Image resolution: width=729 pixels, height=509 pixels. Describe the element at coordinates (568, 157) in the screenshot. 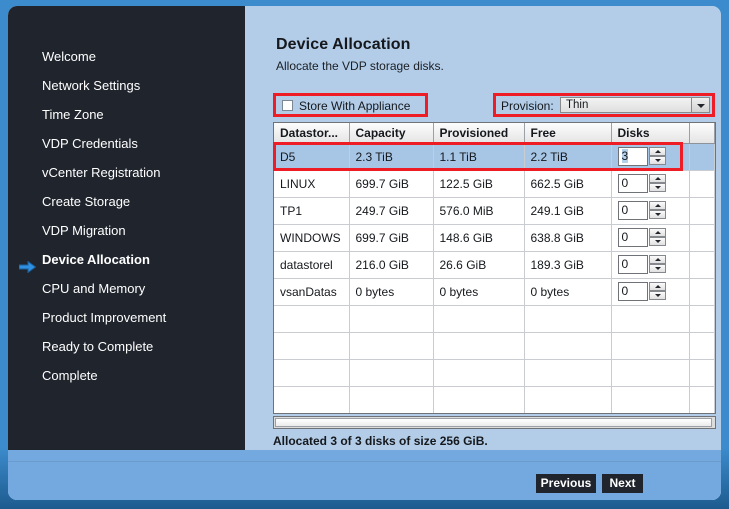

I see `cell-free: 2.2 TiB` at that location.